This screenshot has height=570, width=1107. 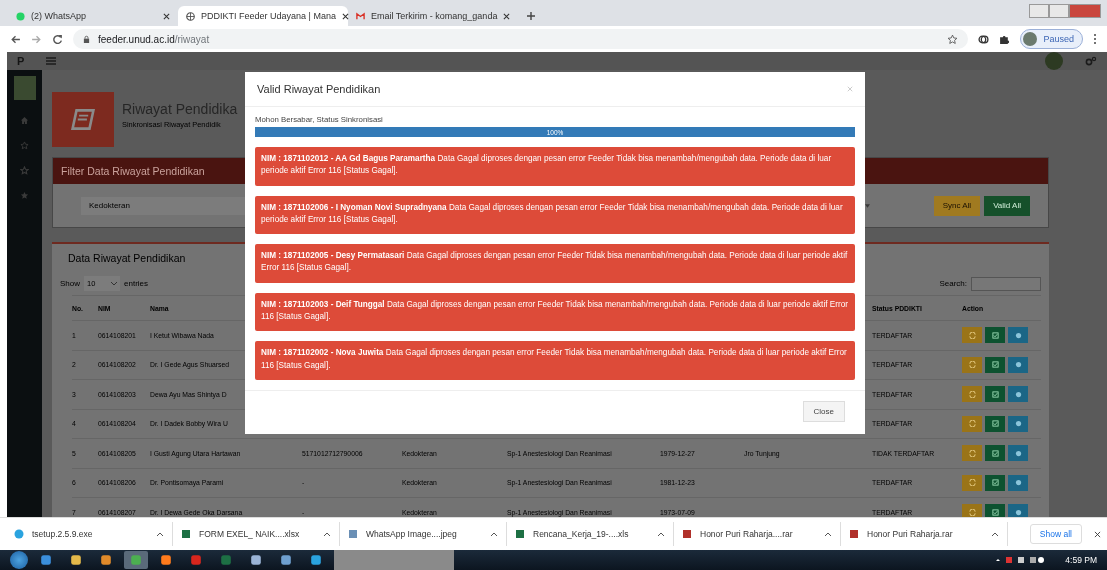 What do you see at coordinates (1055, 534) in the screenshot?
I see `show-all-button: Show all` at bounding box center [1055, 534].